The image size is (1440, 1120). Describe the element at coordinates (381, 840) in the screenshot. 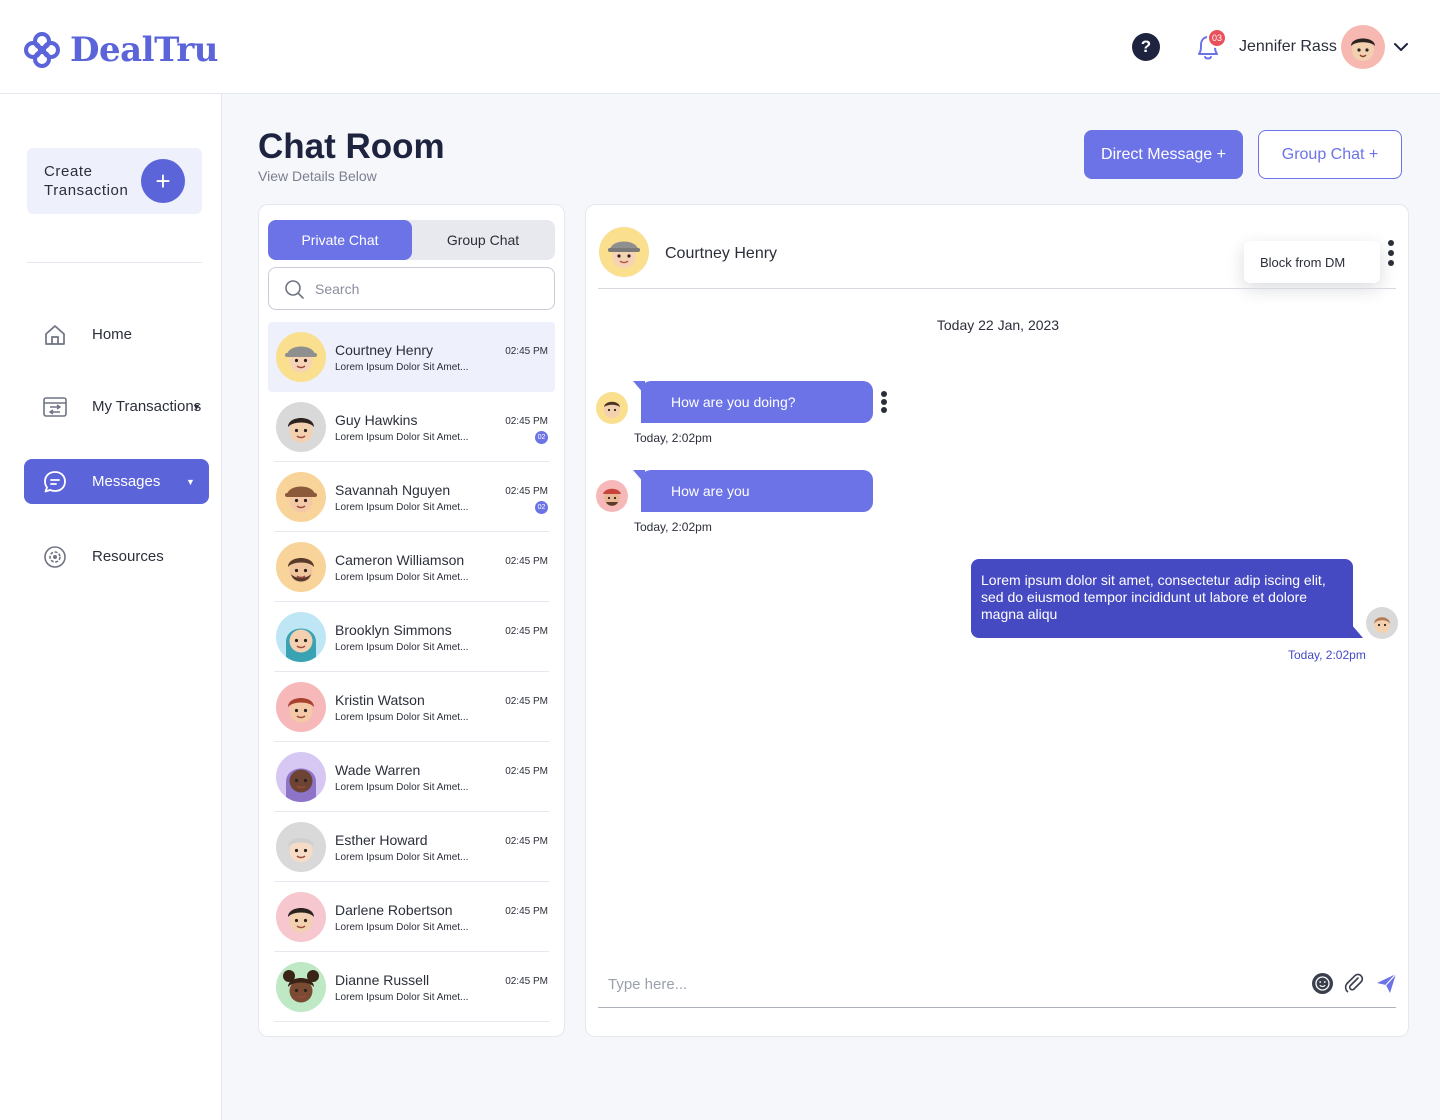

I see `contact-name: Esther Howard` at that location.